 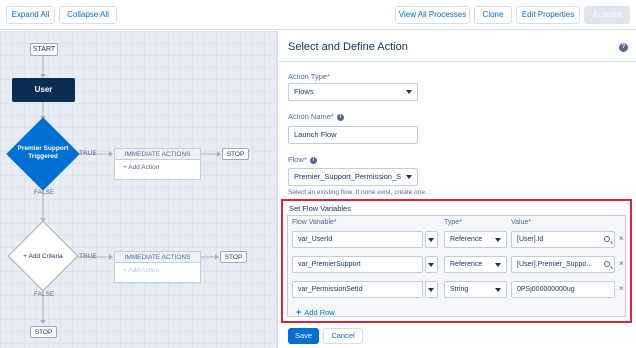 What do you see at coordinates (43, 90) in the screenshot?
I see `object-node: User` at bounding box center [43, 90].